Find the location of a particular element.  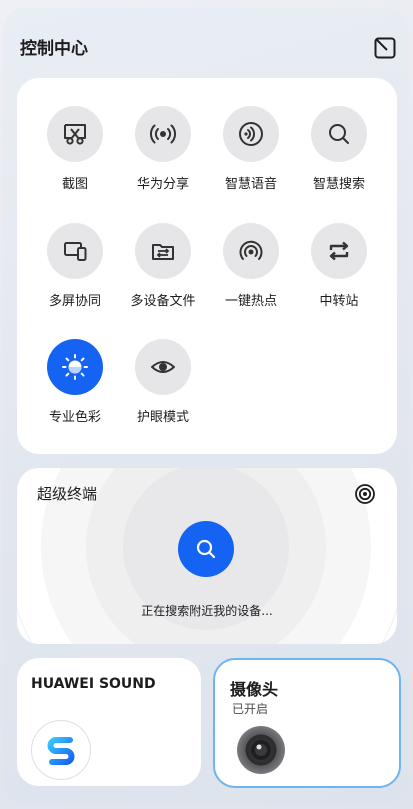

folder-transfer-icon is located at coordinates (163, 252).